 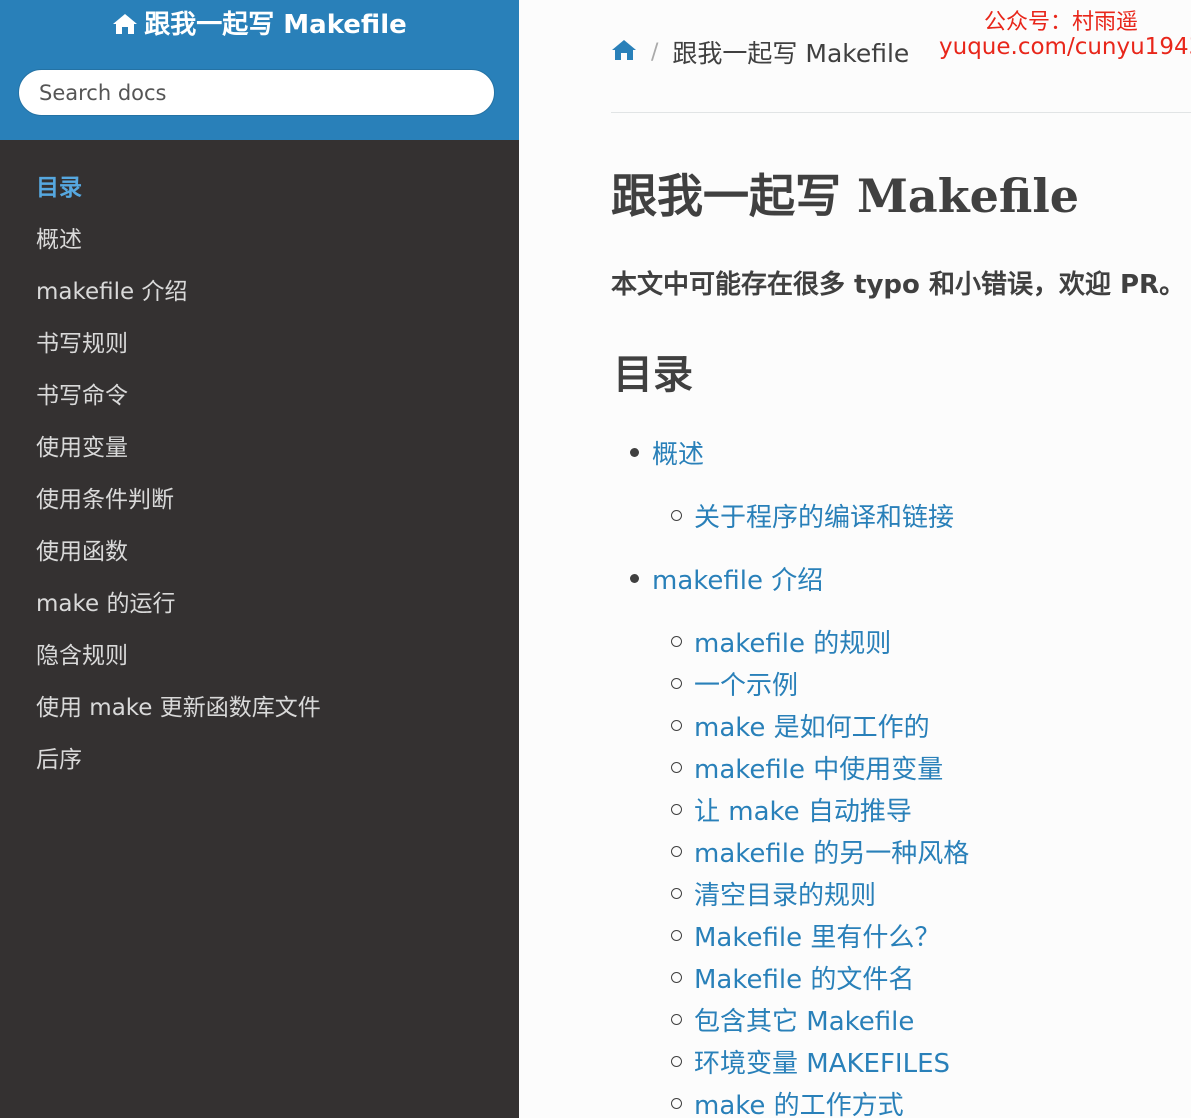 I want to click on toc-heading: 目录, so click(x=653, y=374).